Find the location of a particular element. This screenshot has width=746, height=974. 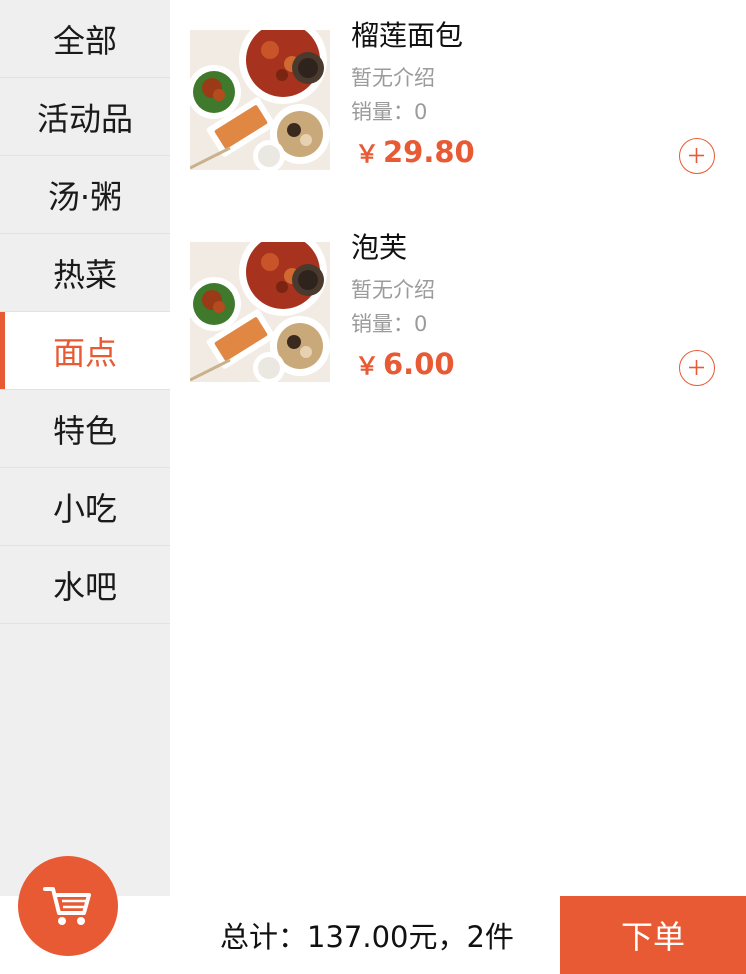

category-label: 特色 is located at coordinates (84, 430).